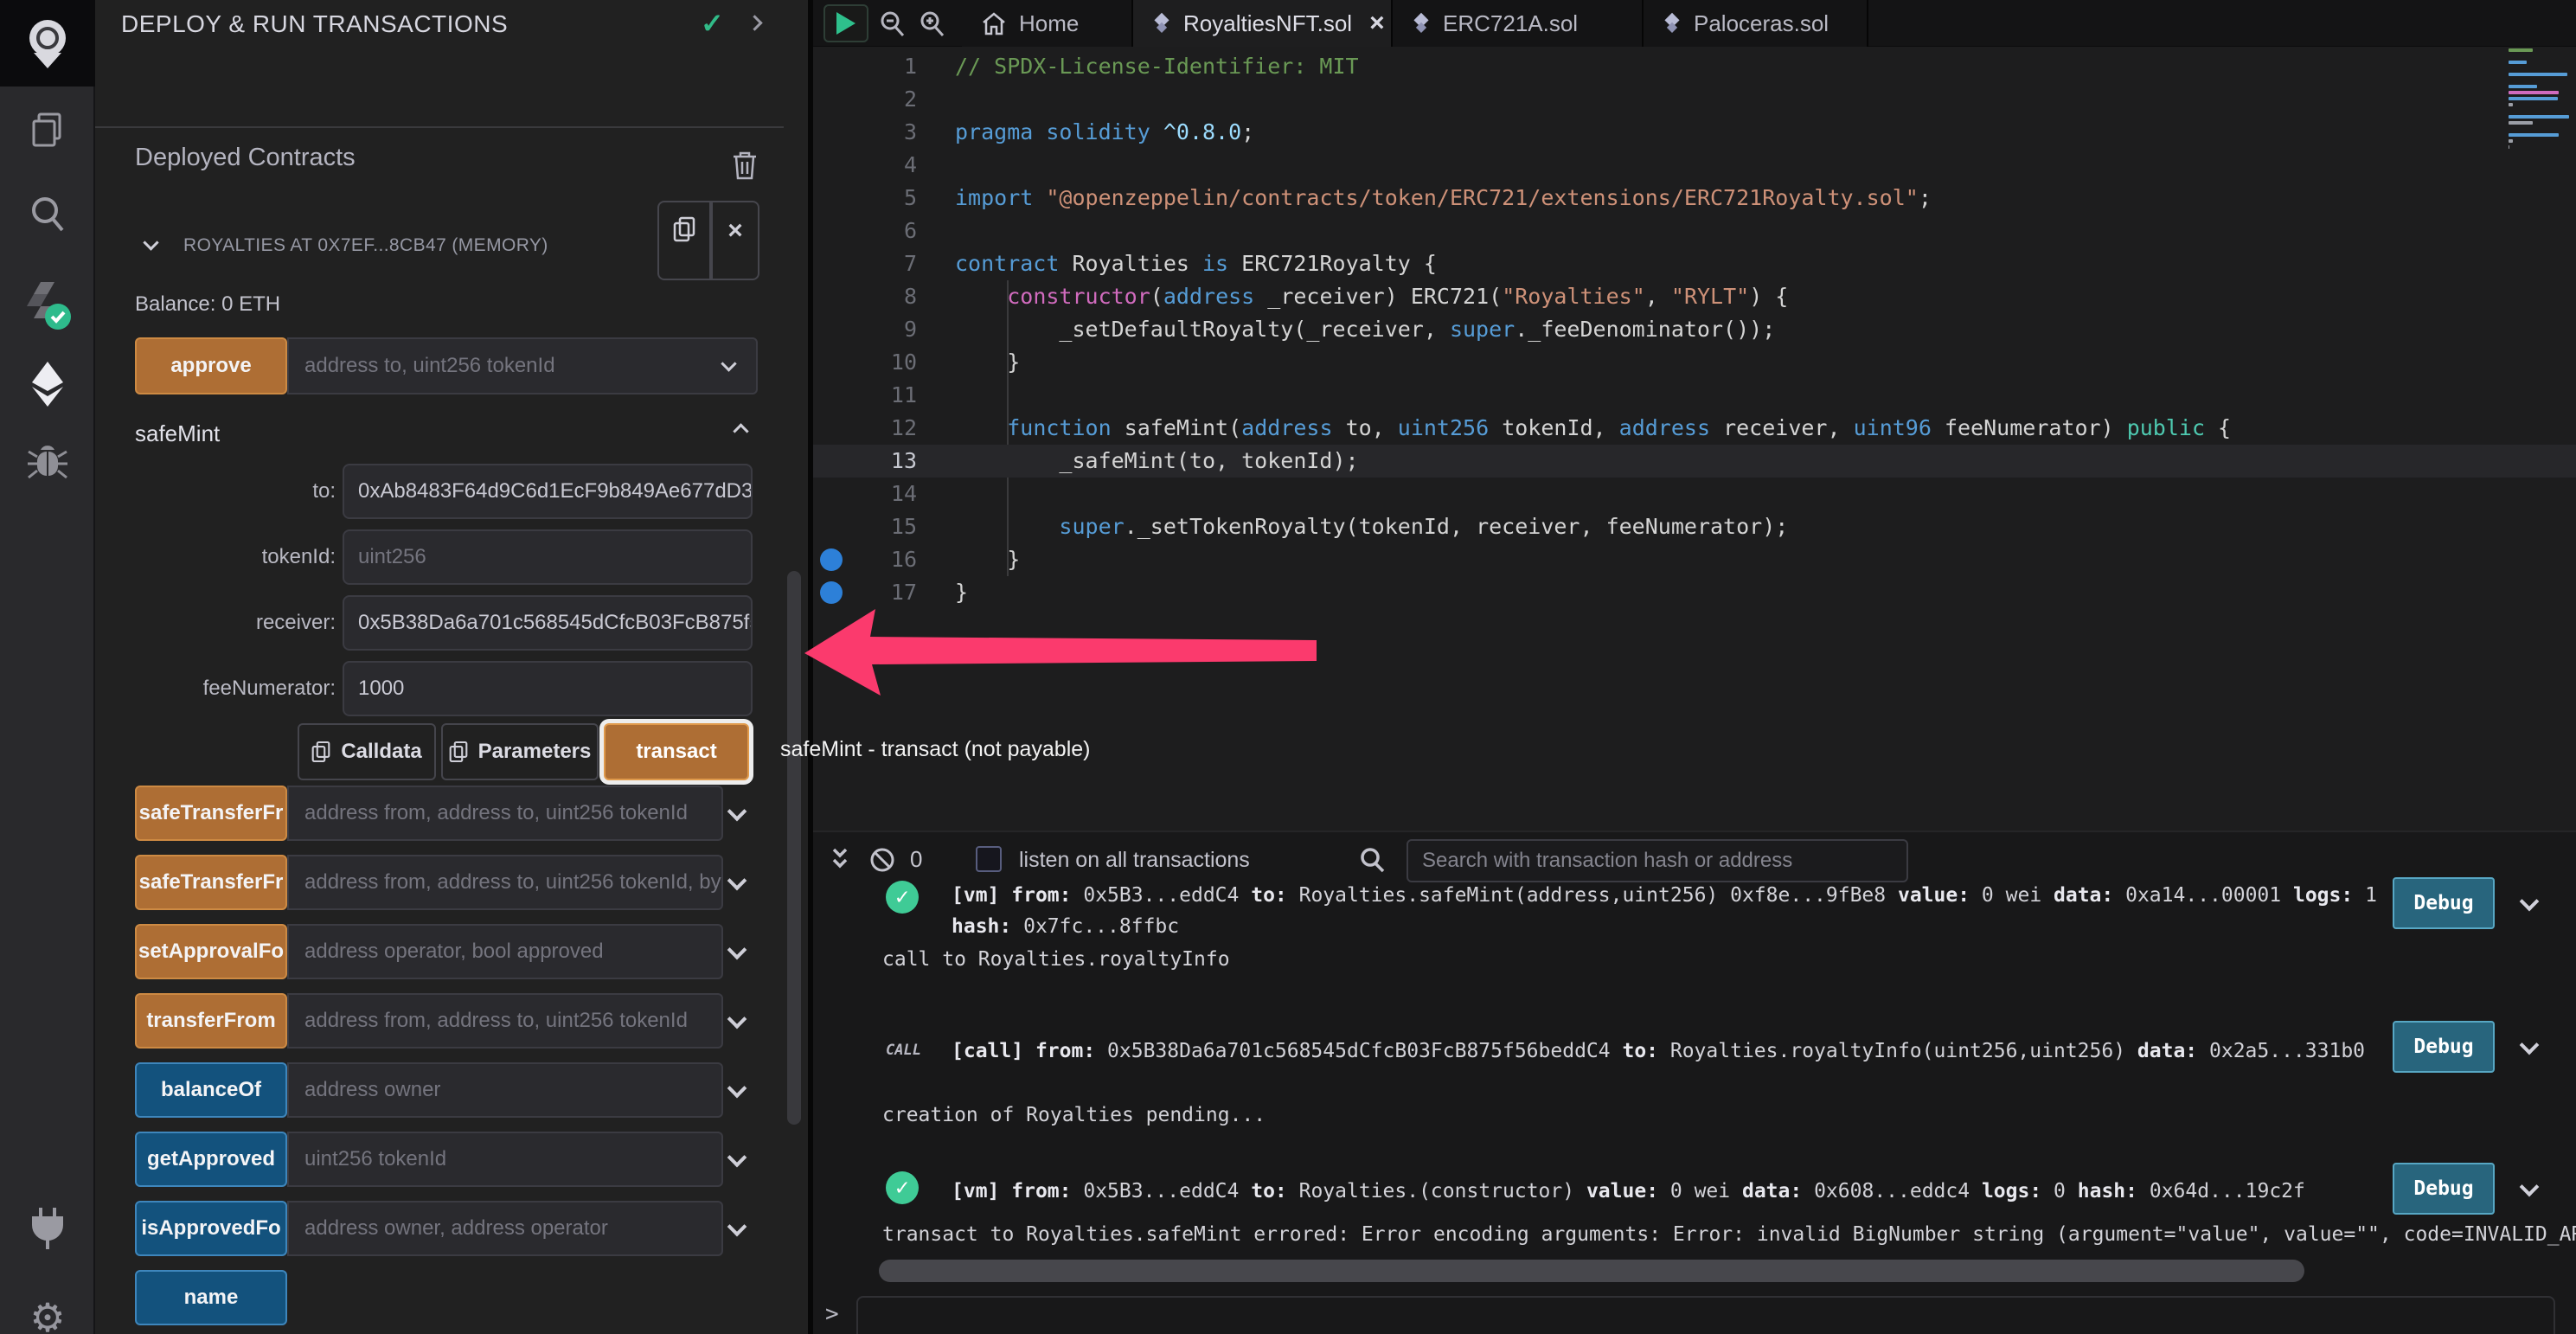 The image size is (2576, 1334). I want to click on remove-contract-button: ×, so click(735, 241).